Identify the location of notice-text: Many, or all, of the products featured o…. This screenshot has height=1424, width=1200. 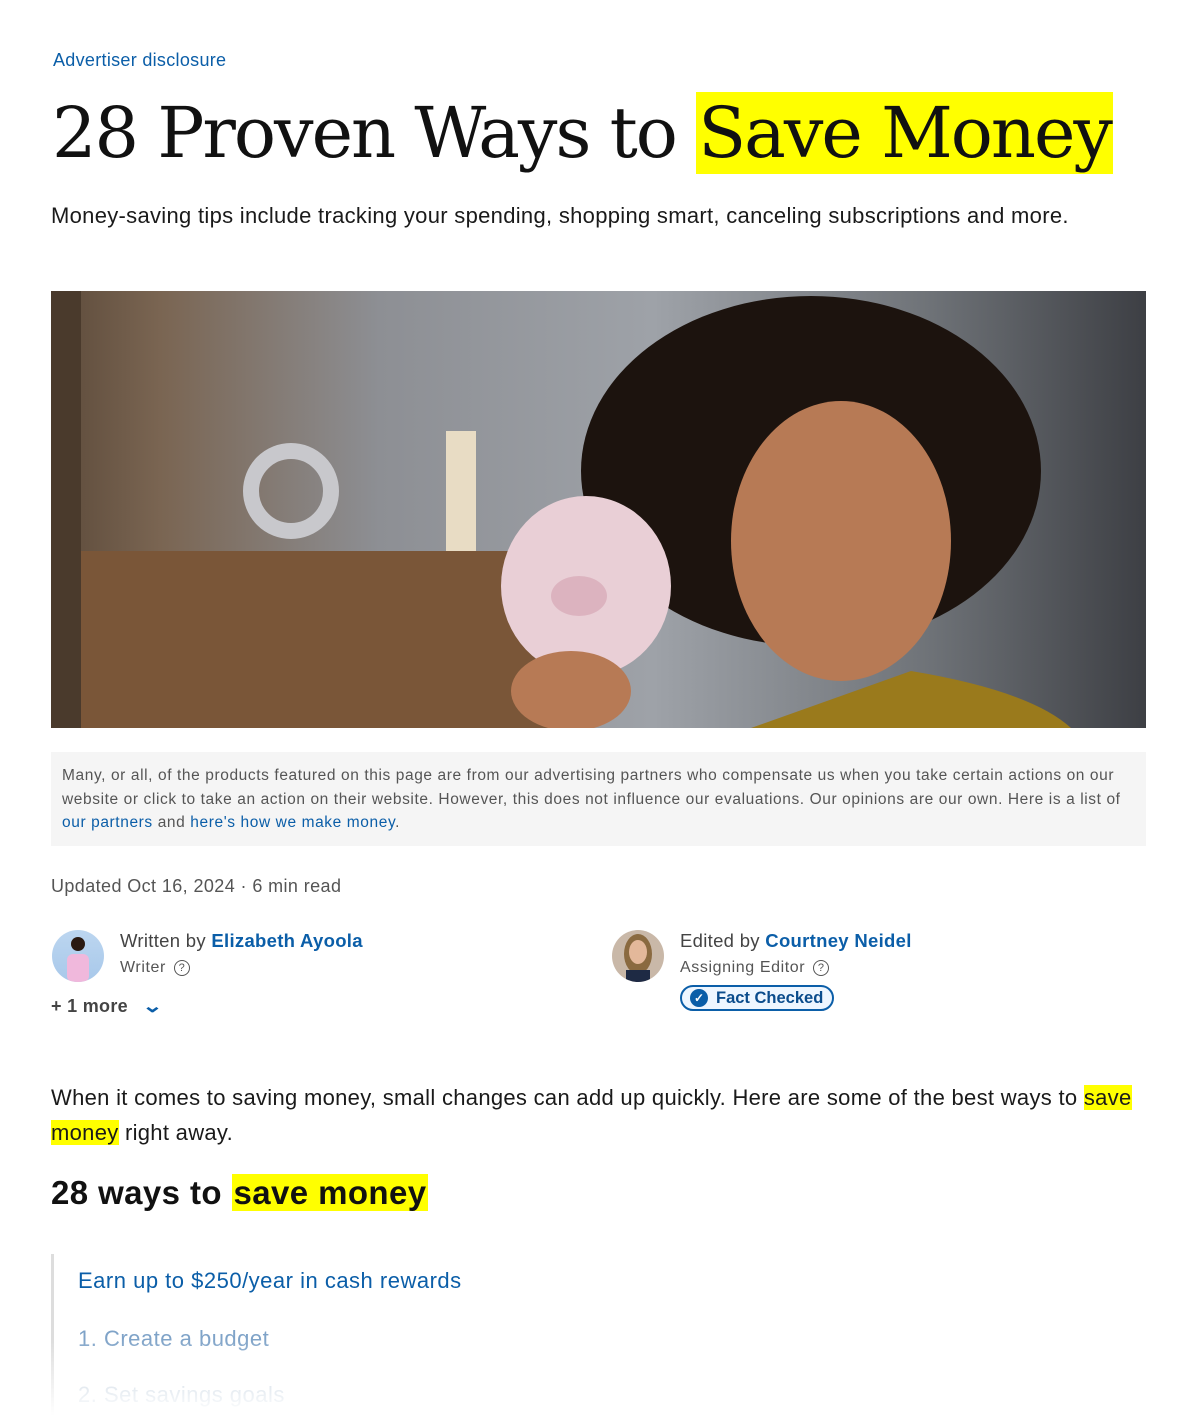
(591, 787).